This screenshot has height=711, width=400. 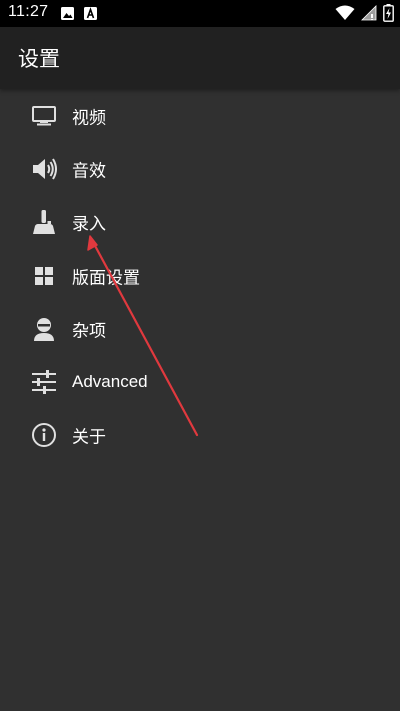 I want to click on menu-item-label: 杂项, so click(x=89, y=331).